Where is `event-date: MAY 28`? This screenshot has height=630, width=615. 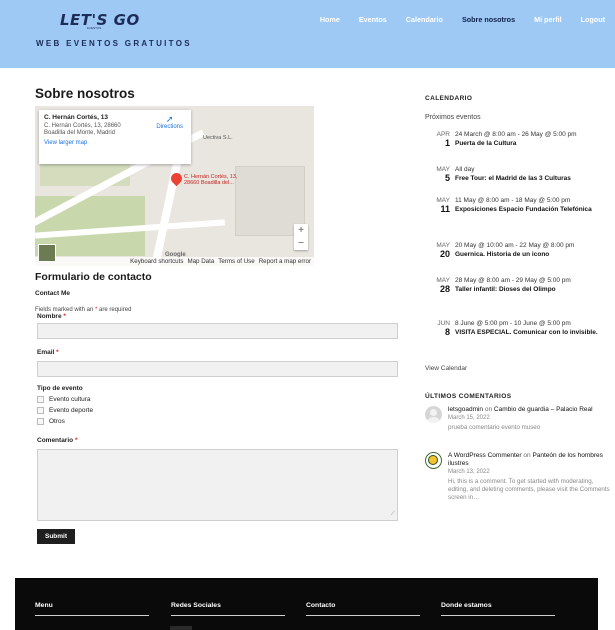 event-date: MAY 28 is located at coordinates (440, 285).